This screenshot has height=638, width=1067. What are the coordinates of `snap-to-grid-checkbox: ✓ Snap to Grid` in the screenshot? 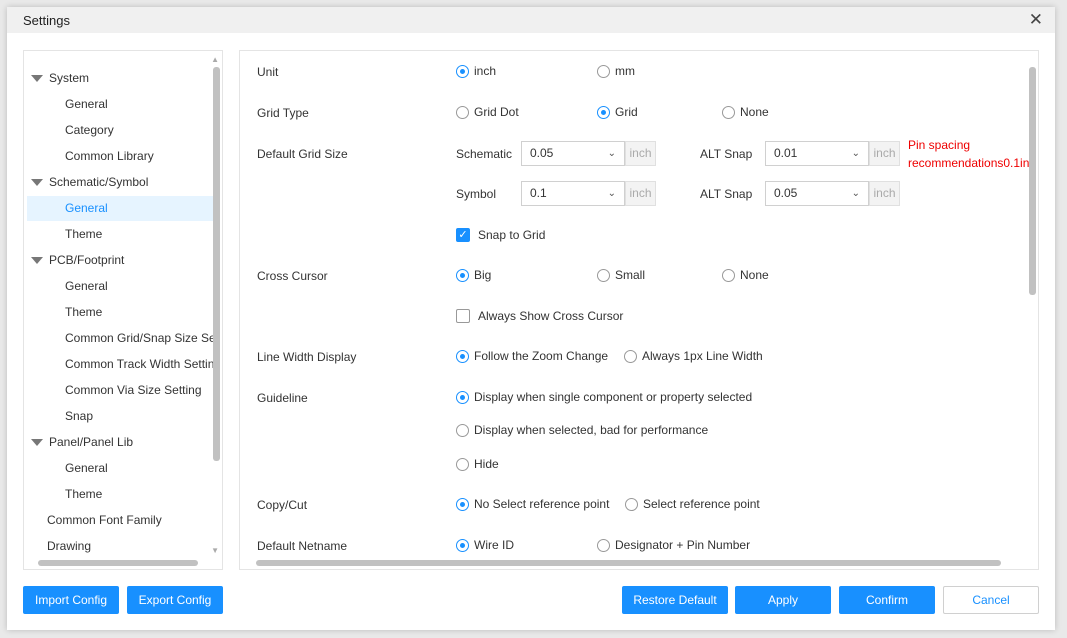 It's located at (500, 235).